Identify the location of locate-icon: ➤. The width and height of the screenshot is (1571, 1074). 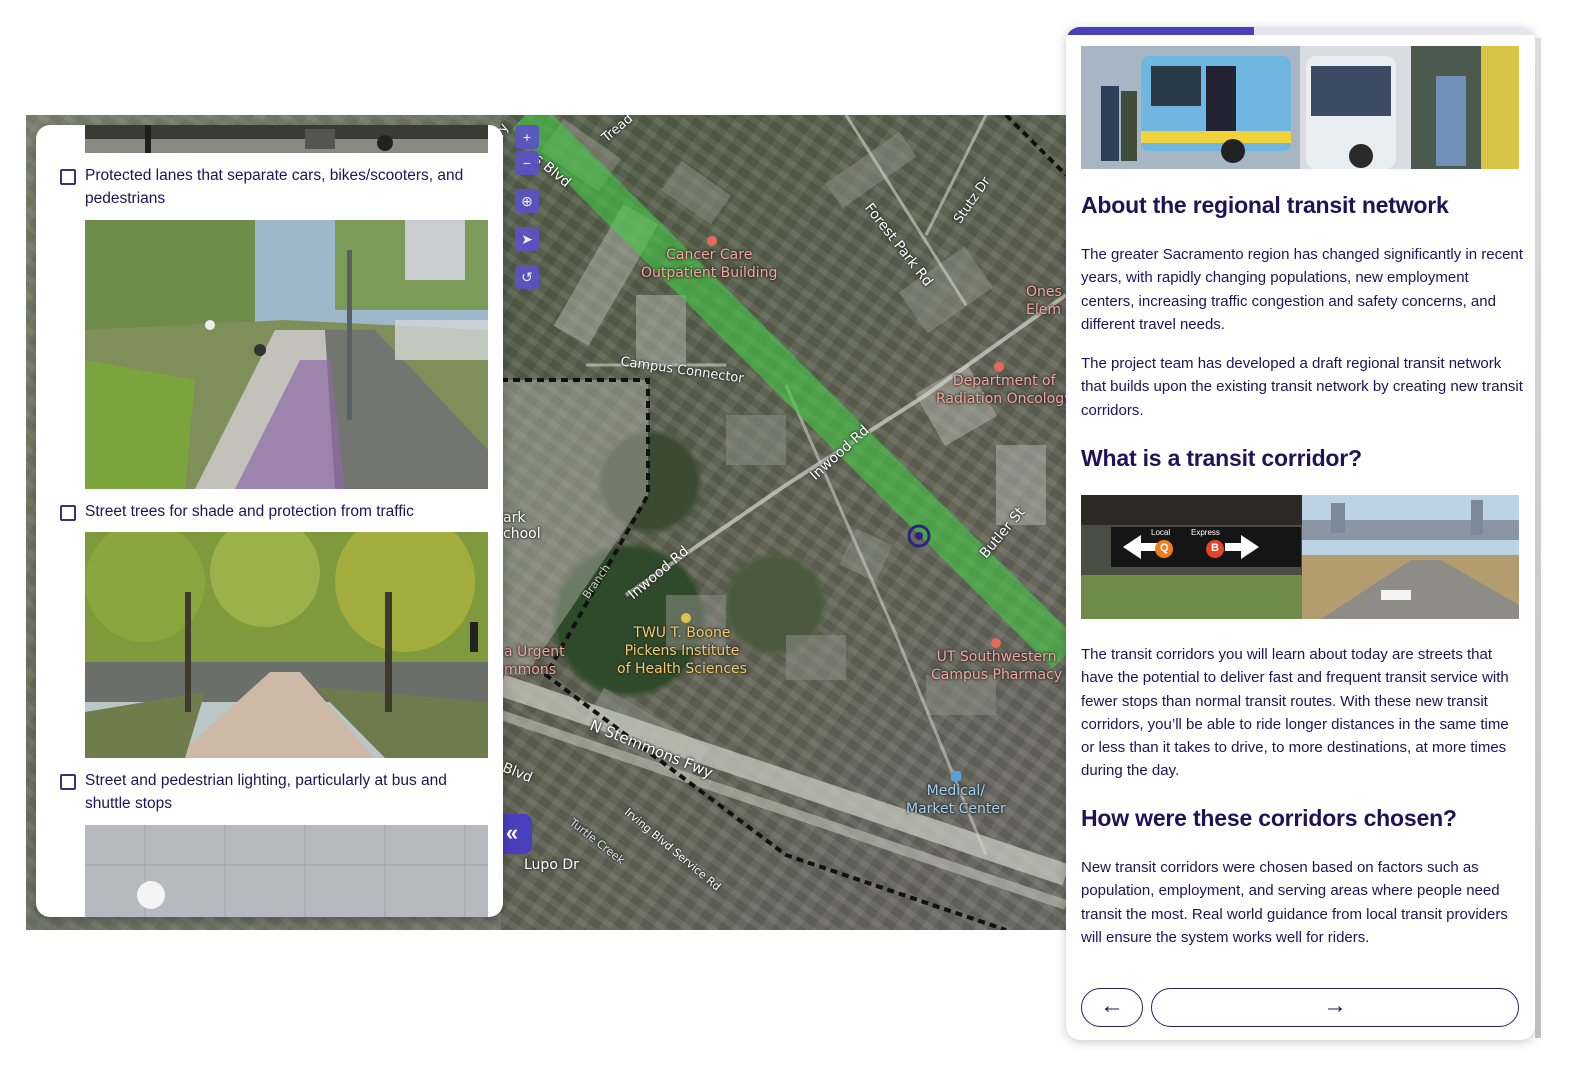
(527, 239).